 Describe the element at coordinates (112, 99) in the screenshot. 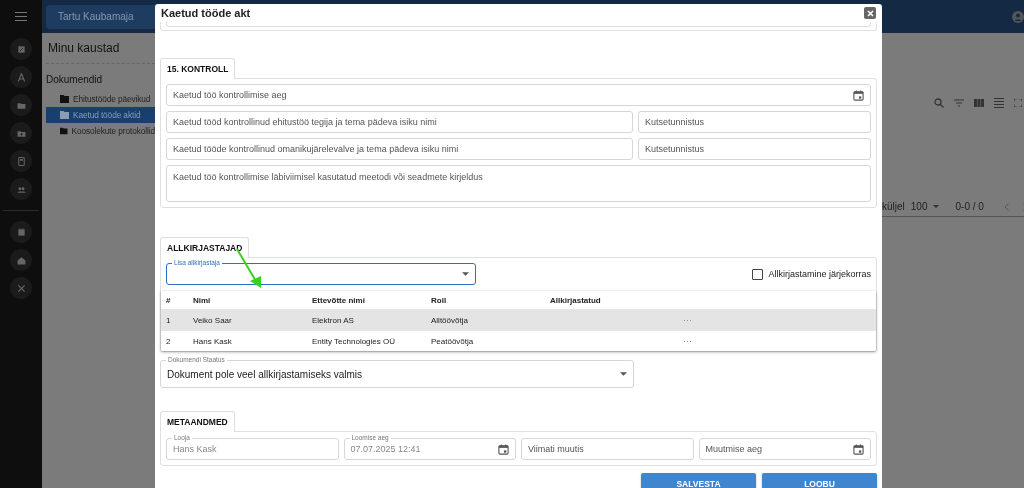

I see `tree-item: Ehitustööde päevikud` at that location.